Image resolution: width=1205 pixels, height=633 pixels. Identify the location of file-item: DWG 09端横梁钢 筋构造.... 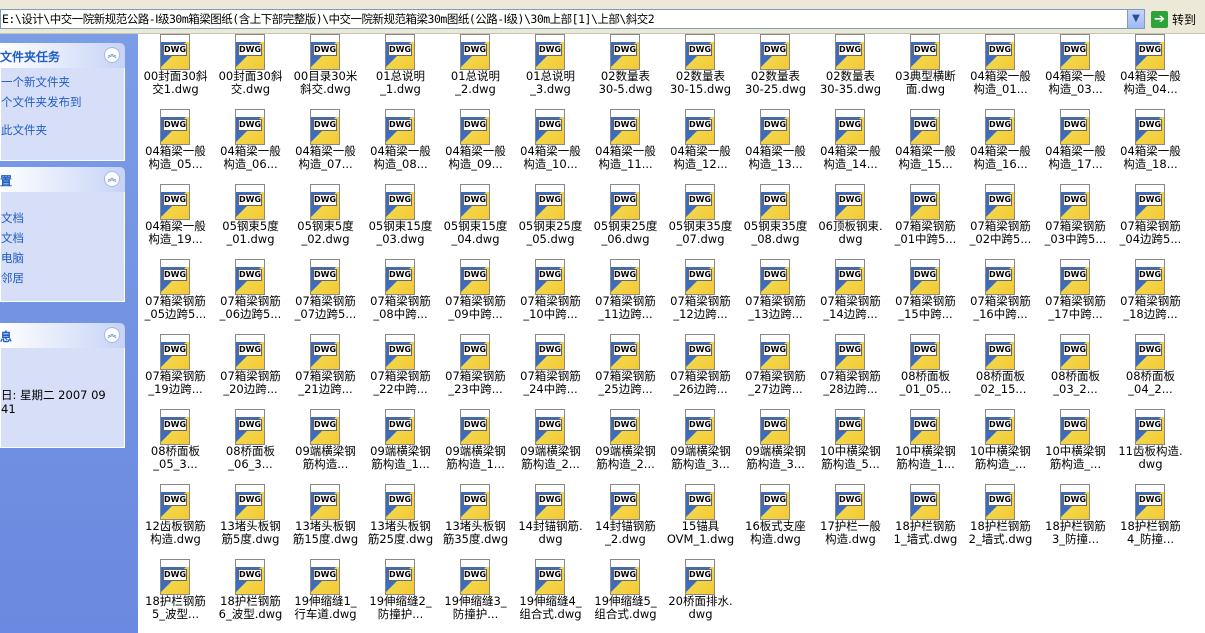
(325, 444).